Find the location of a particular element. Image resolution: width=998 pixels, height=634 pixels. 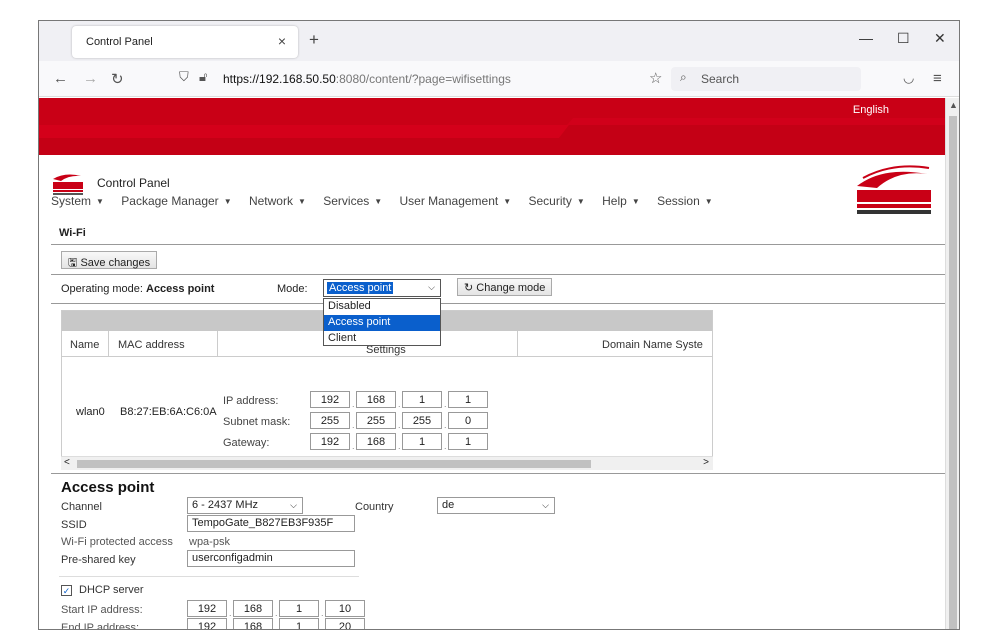

ip-octet-4: 1 is located at coordinates (468, 399).